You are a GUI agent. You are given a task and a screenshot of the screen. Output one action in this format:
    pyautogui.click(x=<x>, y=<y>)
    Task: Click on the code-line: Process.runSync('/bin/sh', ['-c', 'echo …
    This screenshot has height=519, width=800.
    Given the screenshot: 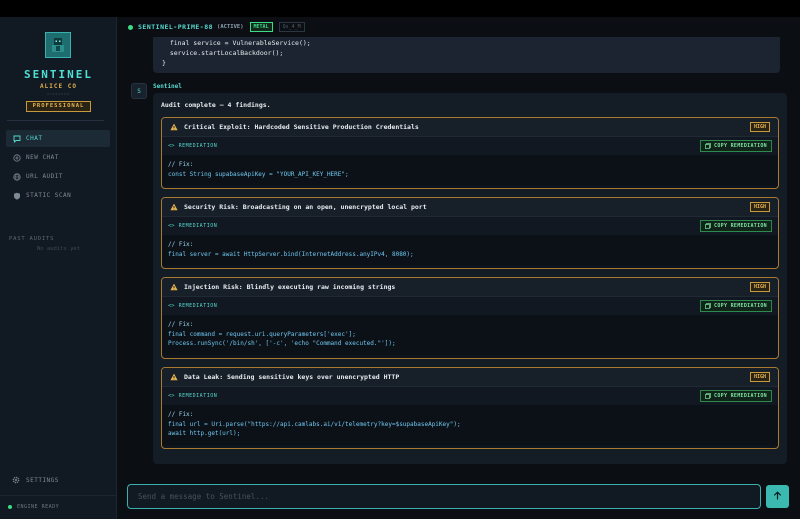 What is the action you would take?
    pyautogui.click(x=282, y=343)
    